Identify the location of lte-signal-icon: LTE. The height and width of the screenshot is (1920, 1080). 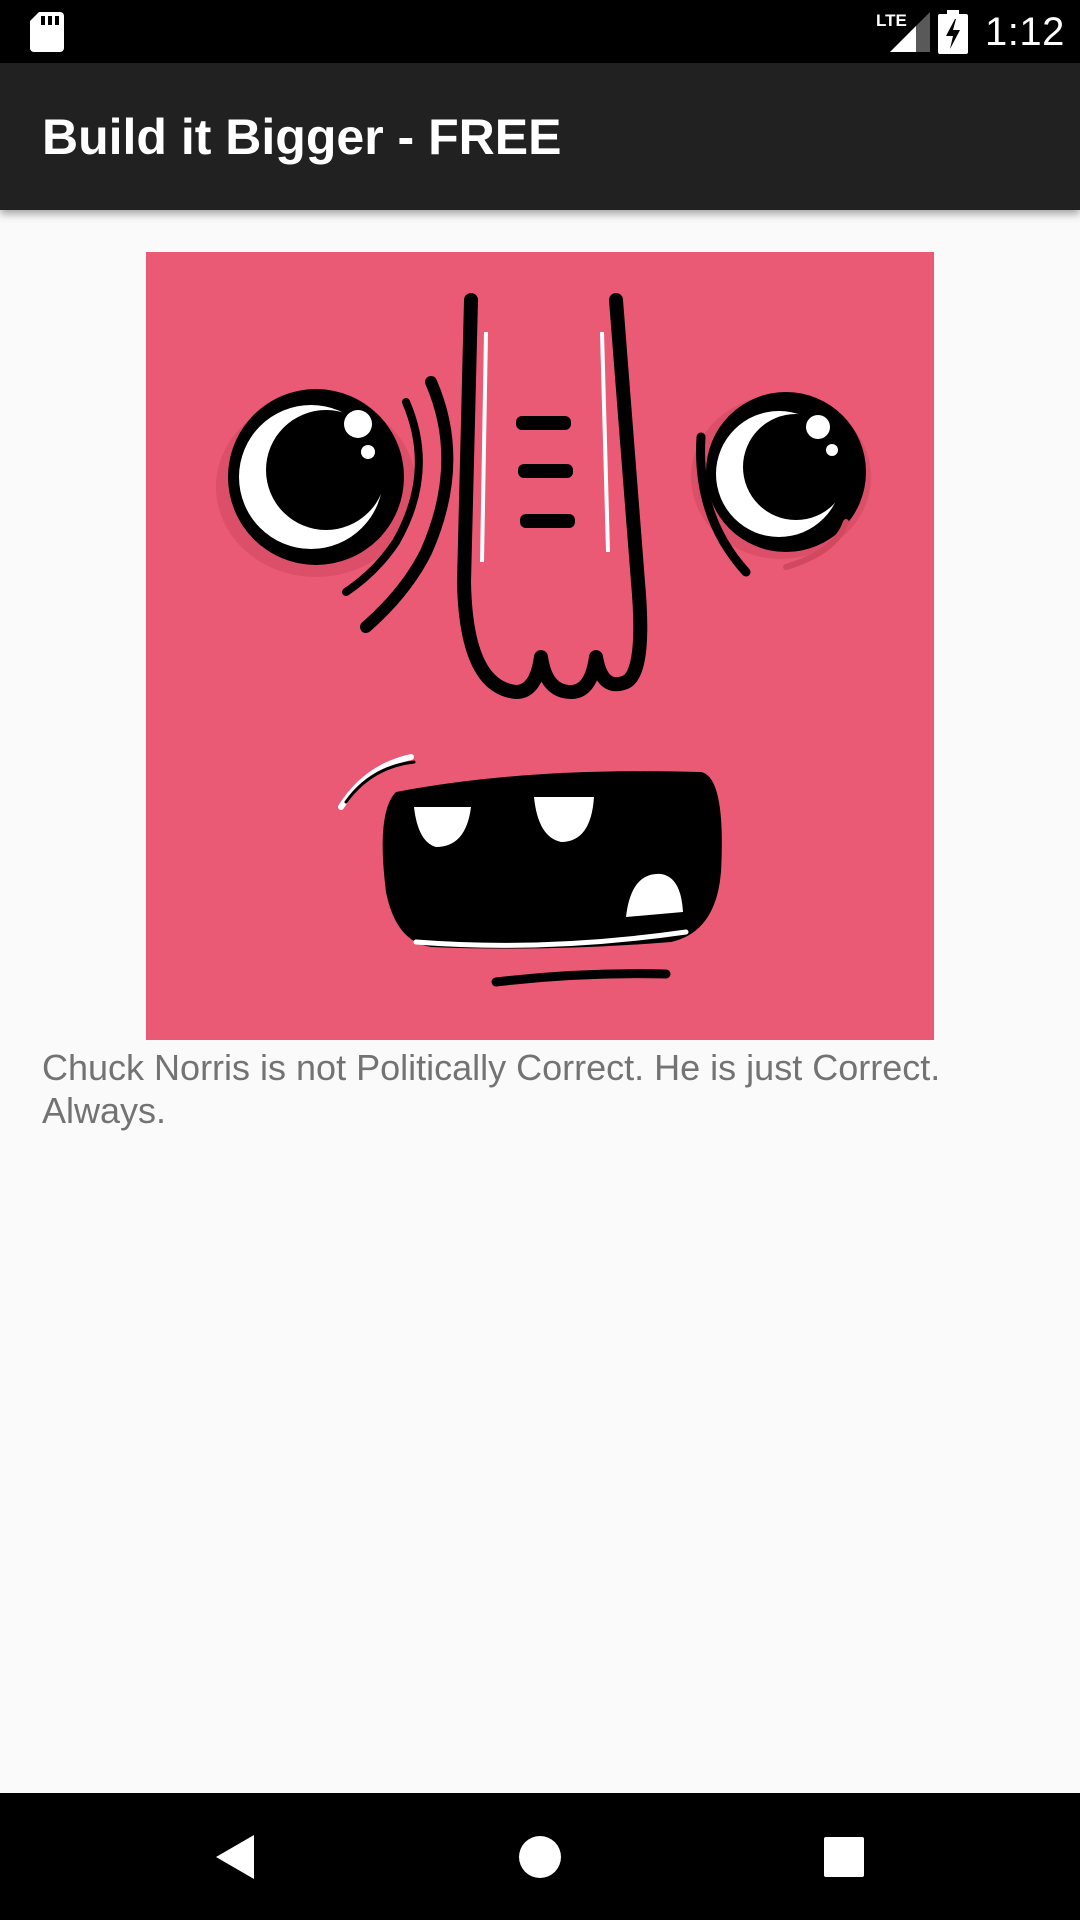
(903, 31).